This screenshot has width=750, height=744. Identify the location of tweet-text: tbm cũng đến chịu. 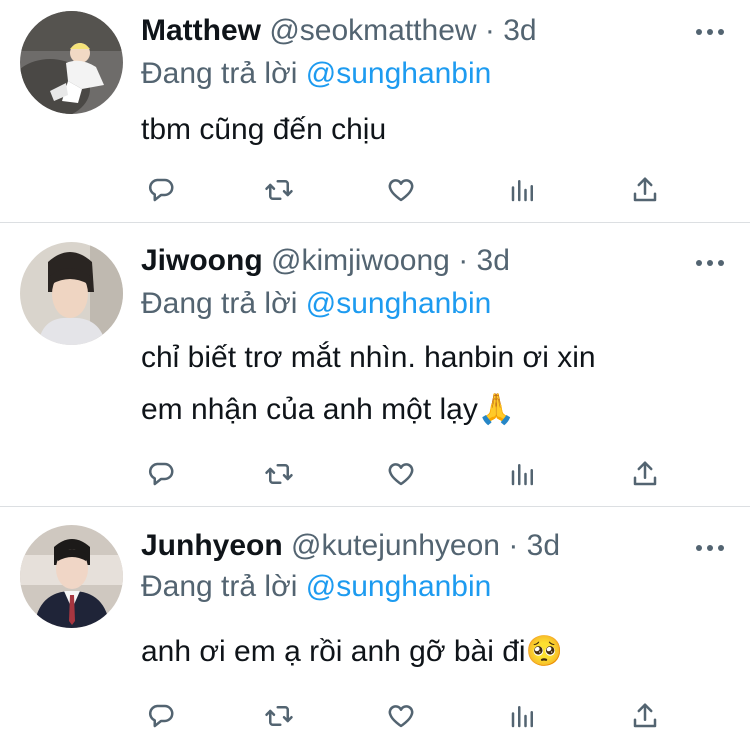
(431, 130).